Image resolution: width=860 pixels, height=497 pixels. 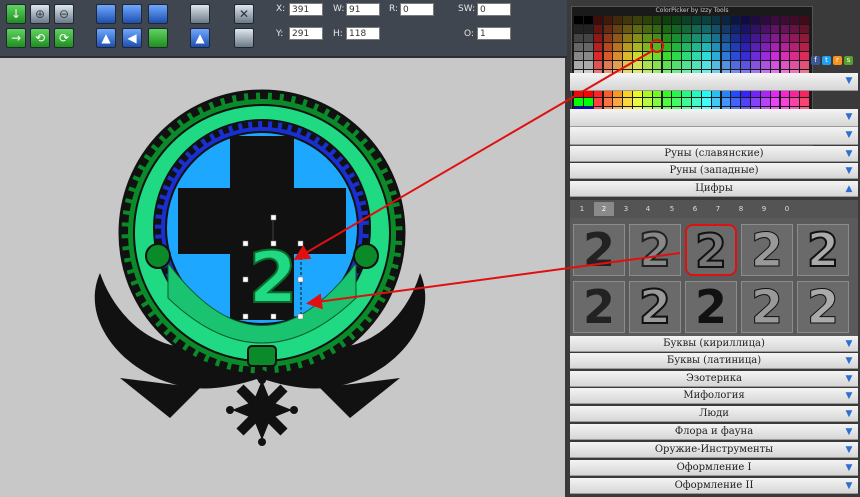 I want to click on category-cyrillic: Буквы (кириллица) ▼, so click(x=714, y=344).